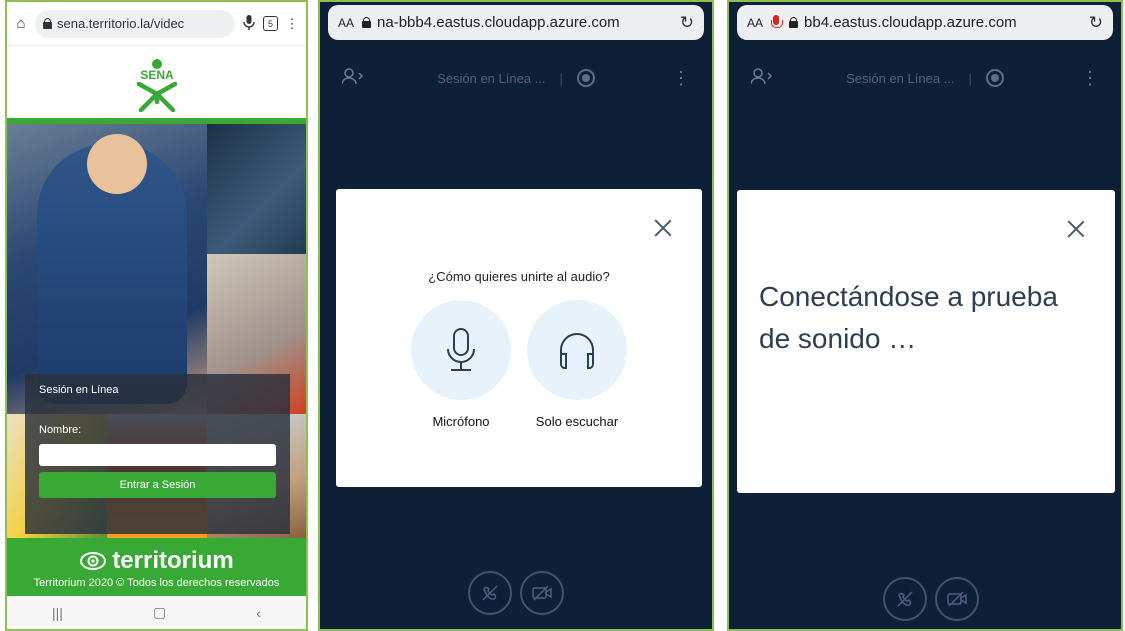 The width and height of the screenshot is (1125, 631). What do you see at coordinates (21, 23) in the screenshot?
I see `home-icon: ⌂` at bounding box center [21, 23].